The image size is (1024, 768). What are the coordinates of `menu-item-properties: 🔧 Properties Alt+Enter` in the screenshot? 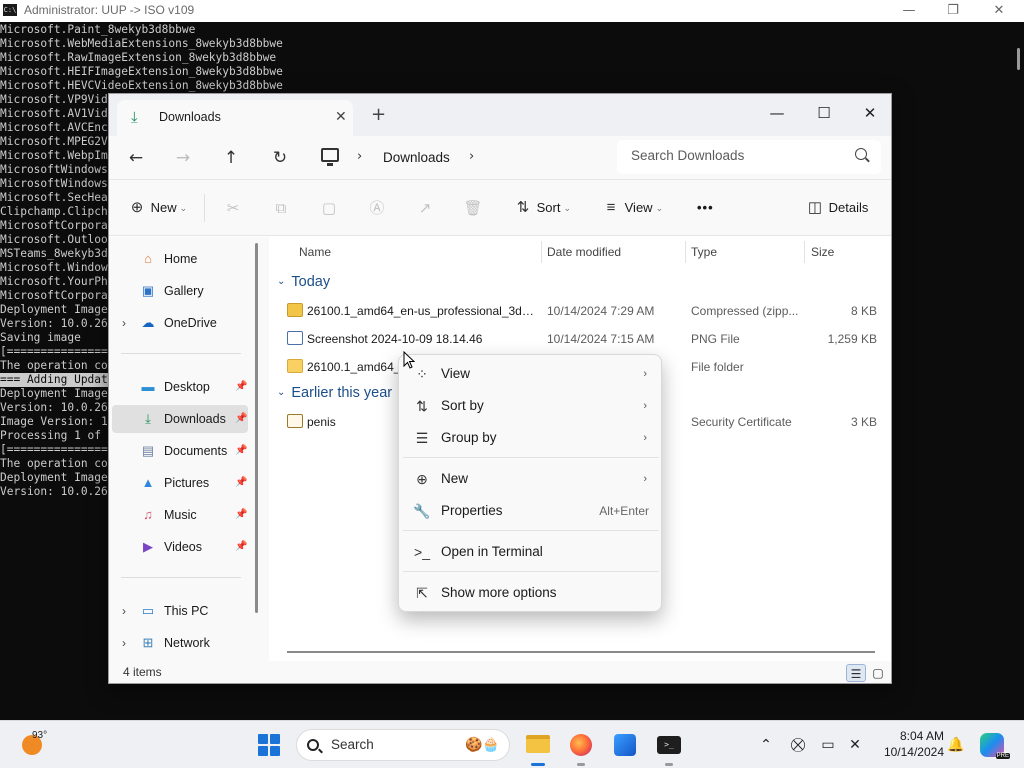 It's located at (531, 511).